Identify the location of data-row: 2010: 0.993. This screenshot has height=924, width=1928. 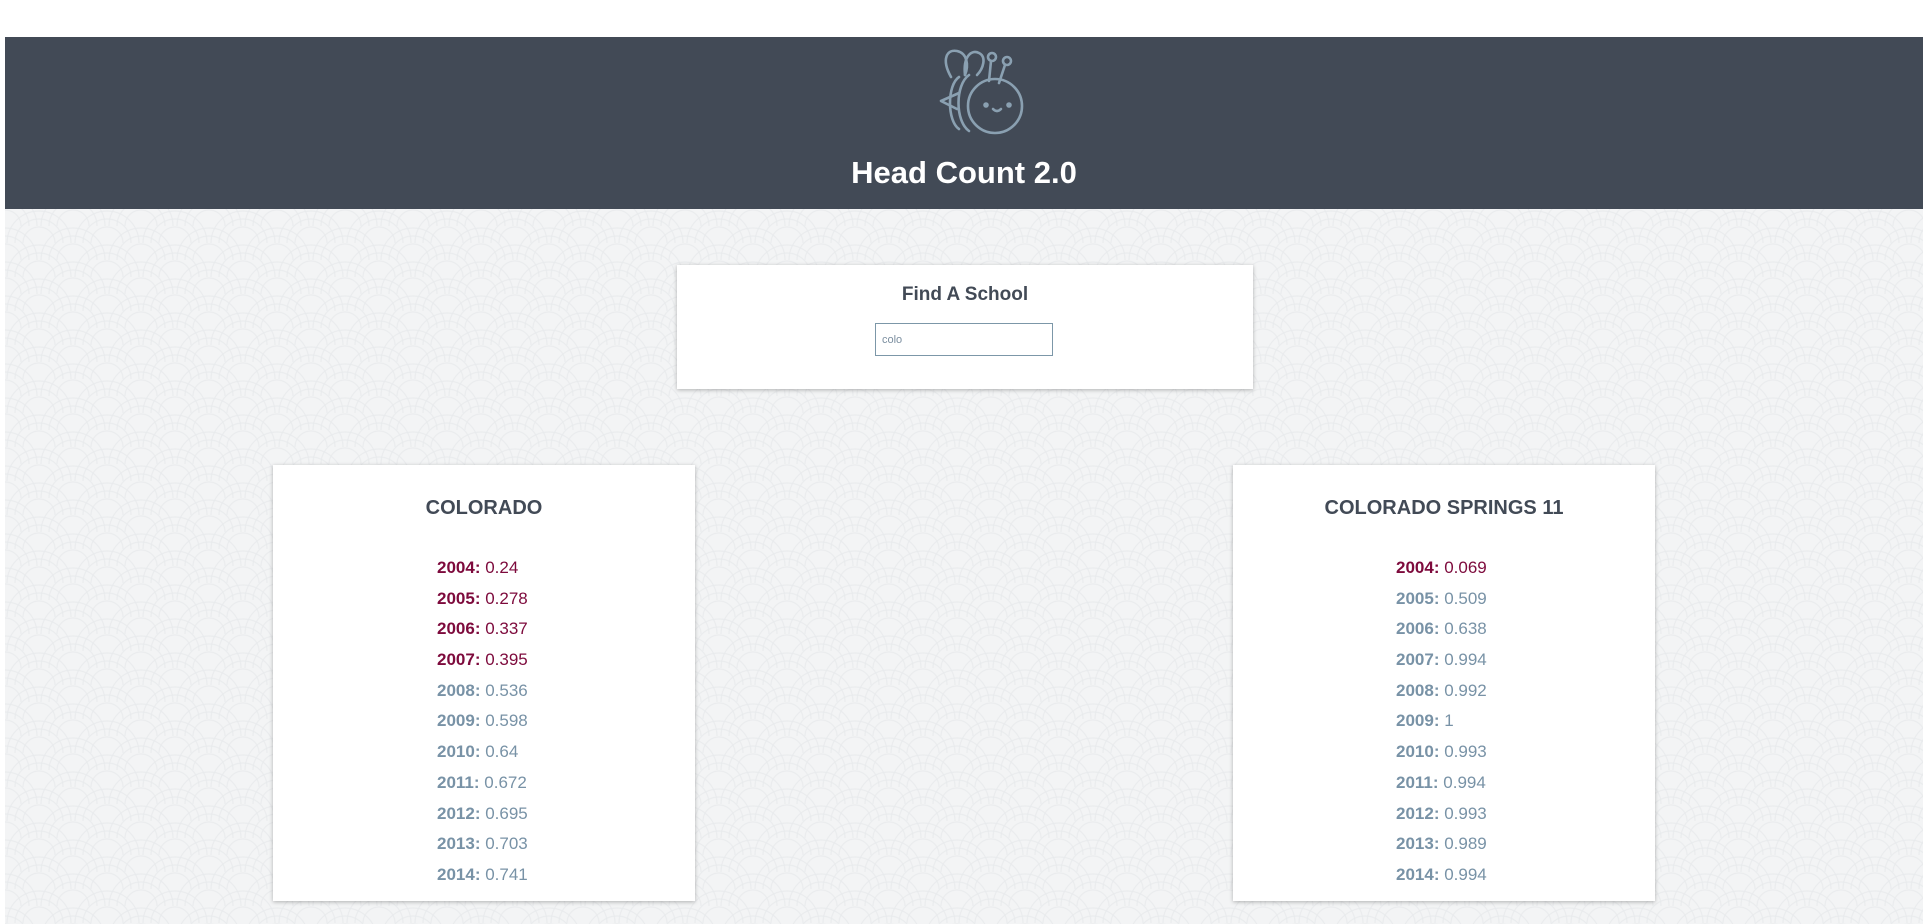
(1441, 757).